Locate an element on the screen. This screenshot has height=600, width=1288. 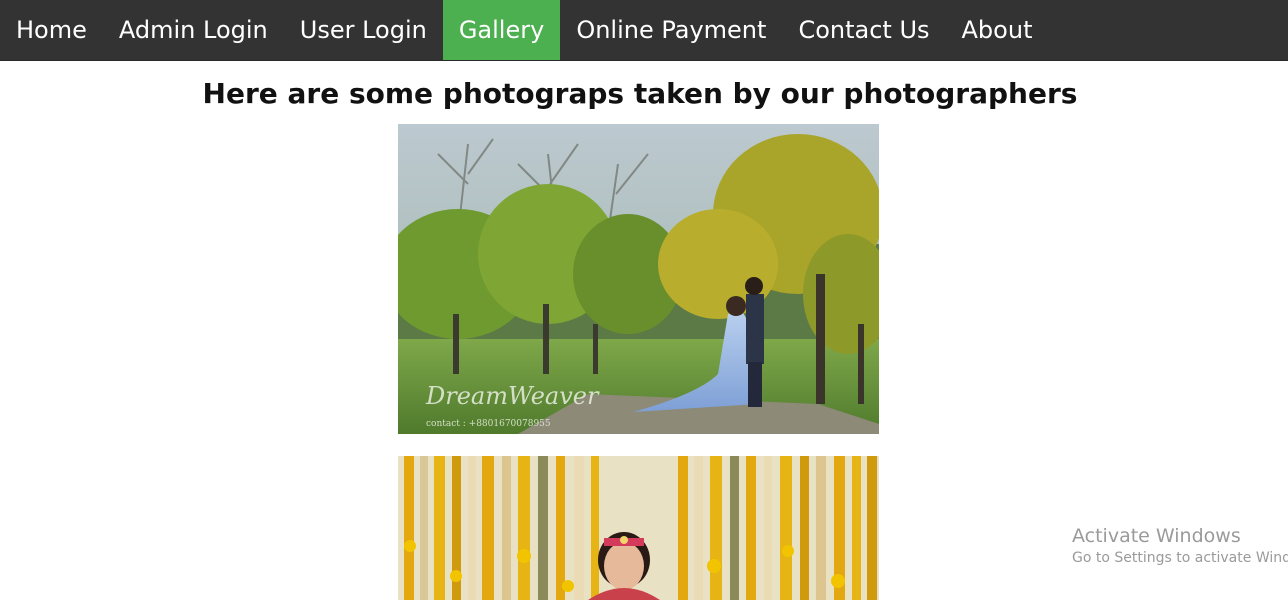
watermark-text: DreamWeaver is located at coordinates (512, 396).